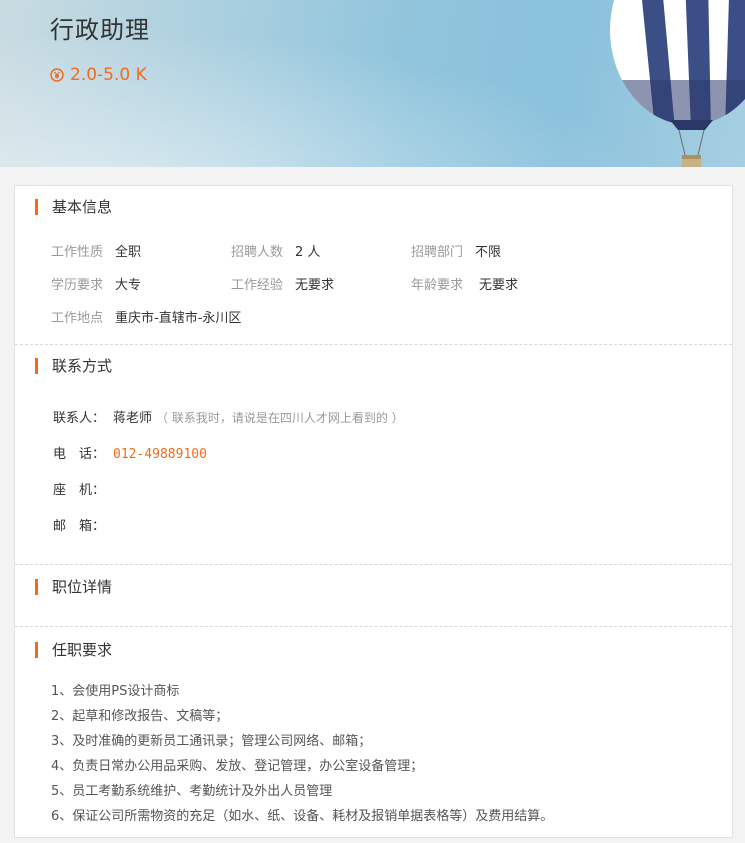 This screenshot has width=745, height=843. I want to click on info-label: 招聘部门, so click(437, 252).